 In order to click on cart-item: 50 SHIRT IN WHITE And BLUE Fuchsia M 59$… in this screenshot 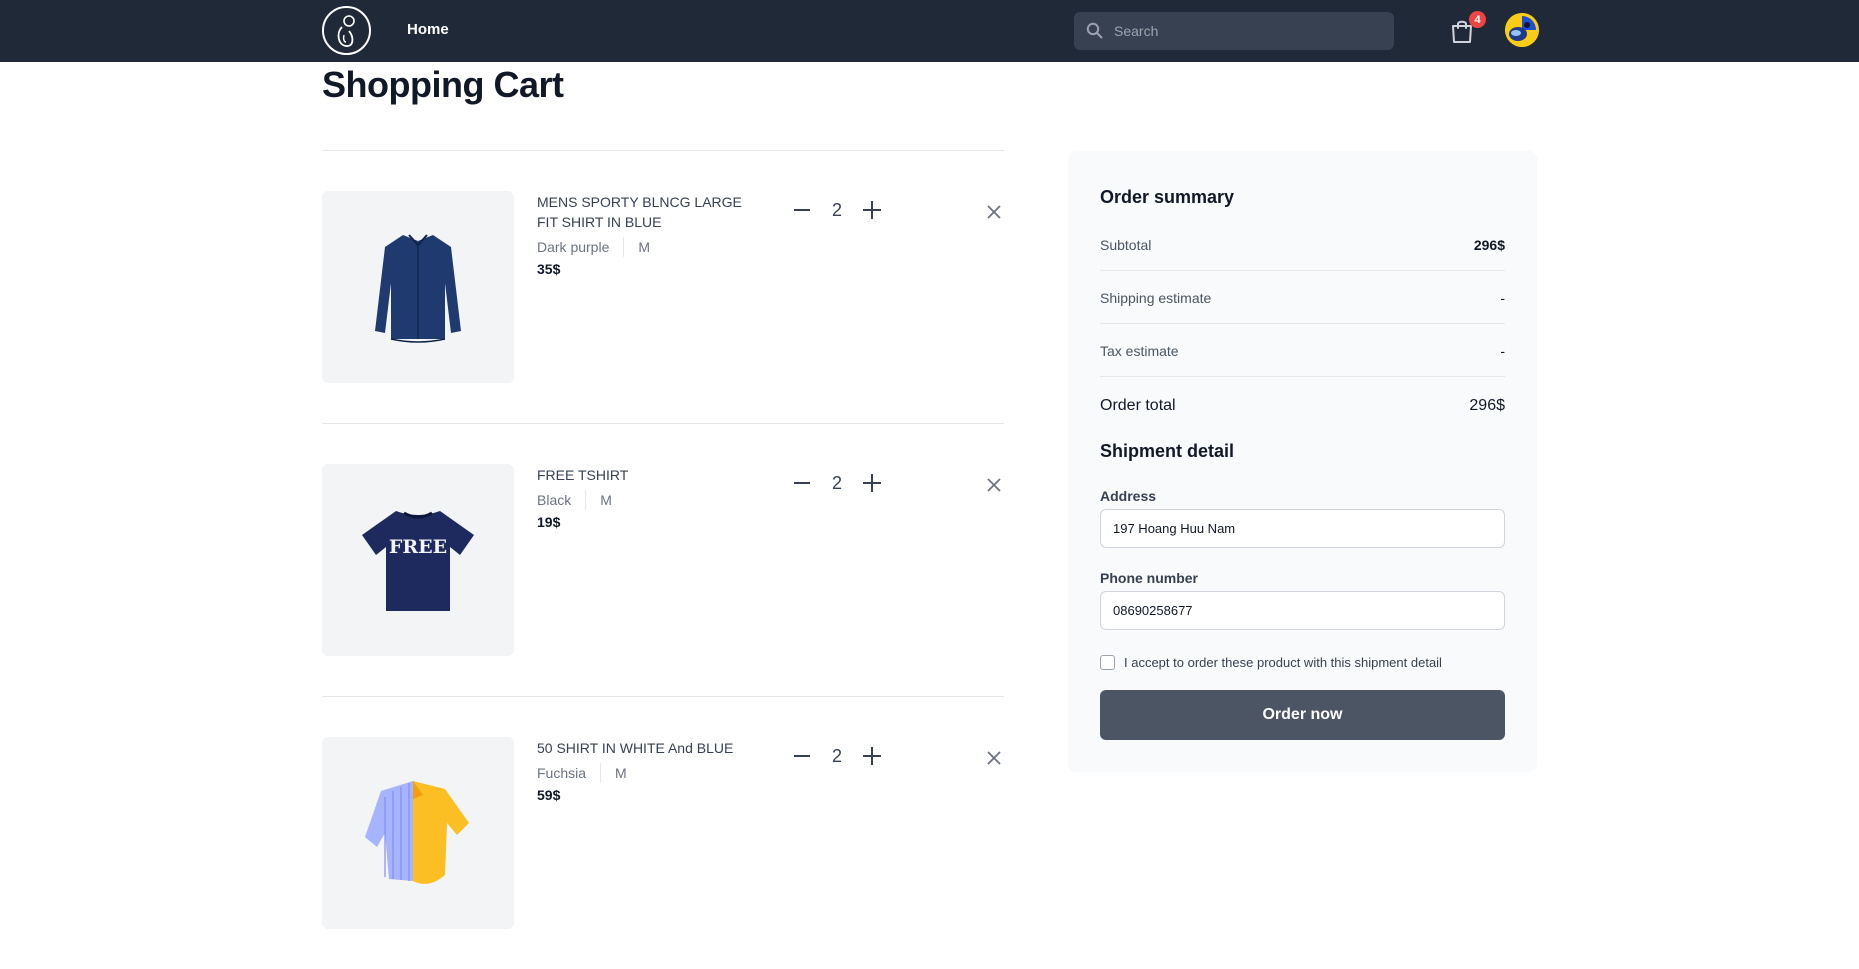, I will do `click(663, 832)`.